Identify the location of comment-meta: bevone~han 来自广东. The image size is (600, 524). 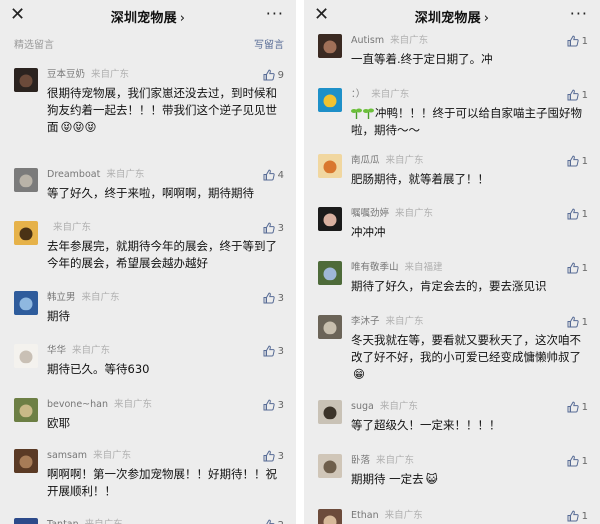
(171, 405).